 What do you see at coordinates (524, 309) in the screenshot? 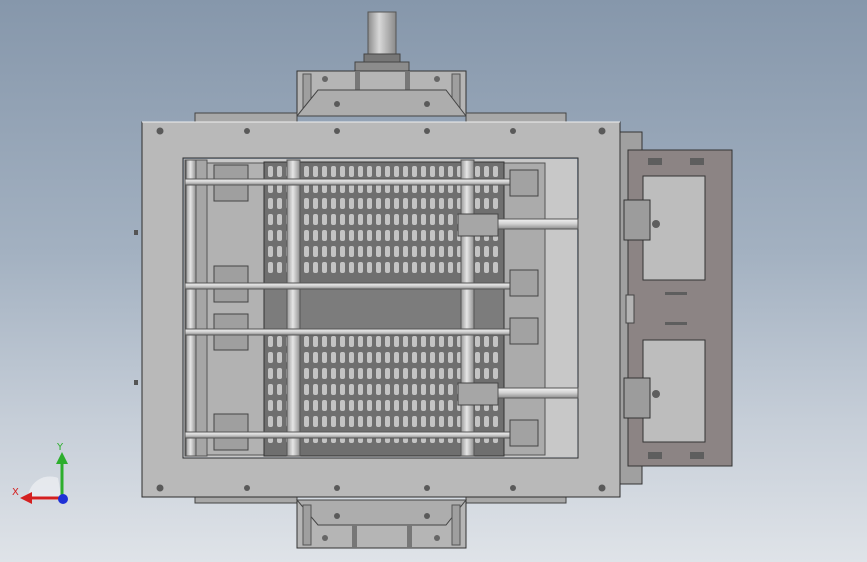
I see `right-guide-plate` at bounding box center [524, 309].